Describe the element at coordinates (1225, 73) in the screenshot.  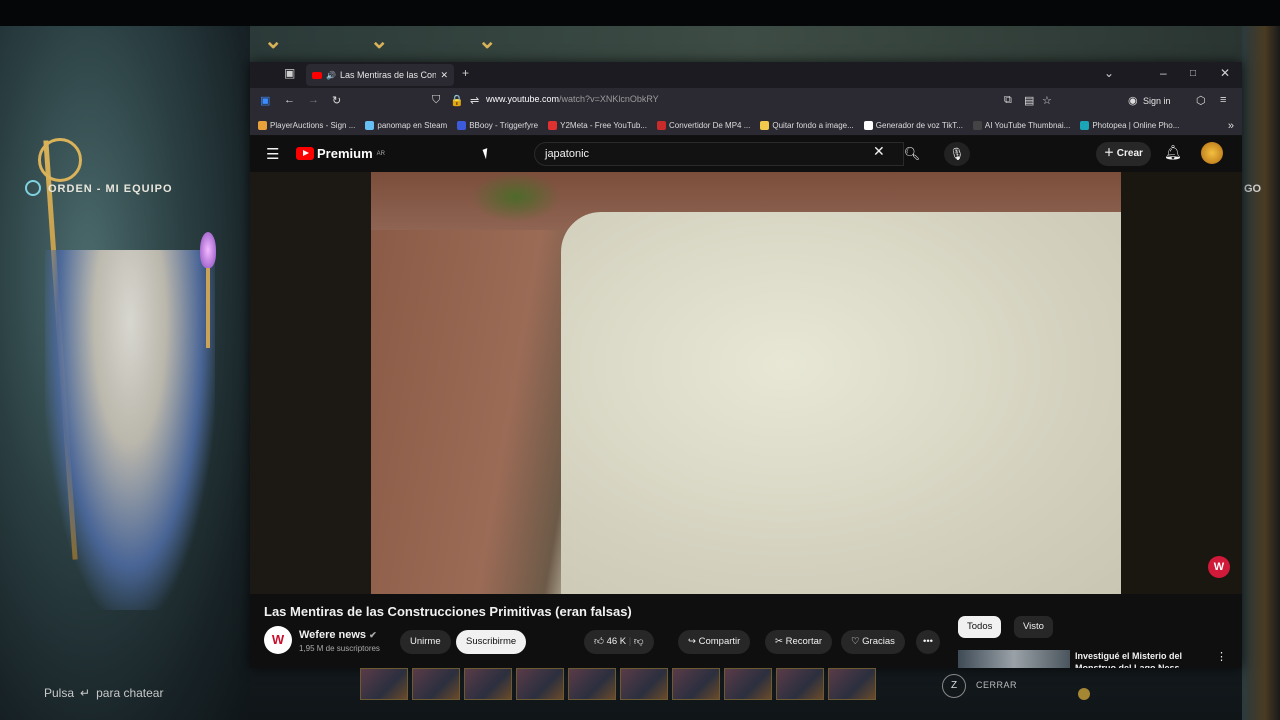
I see `close-window-icon: ✕` at that location.